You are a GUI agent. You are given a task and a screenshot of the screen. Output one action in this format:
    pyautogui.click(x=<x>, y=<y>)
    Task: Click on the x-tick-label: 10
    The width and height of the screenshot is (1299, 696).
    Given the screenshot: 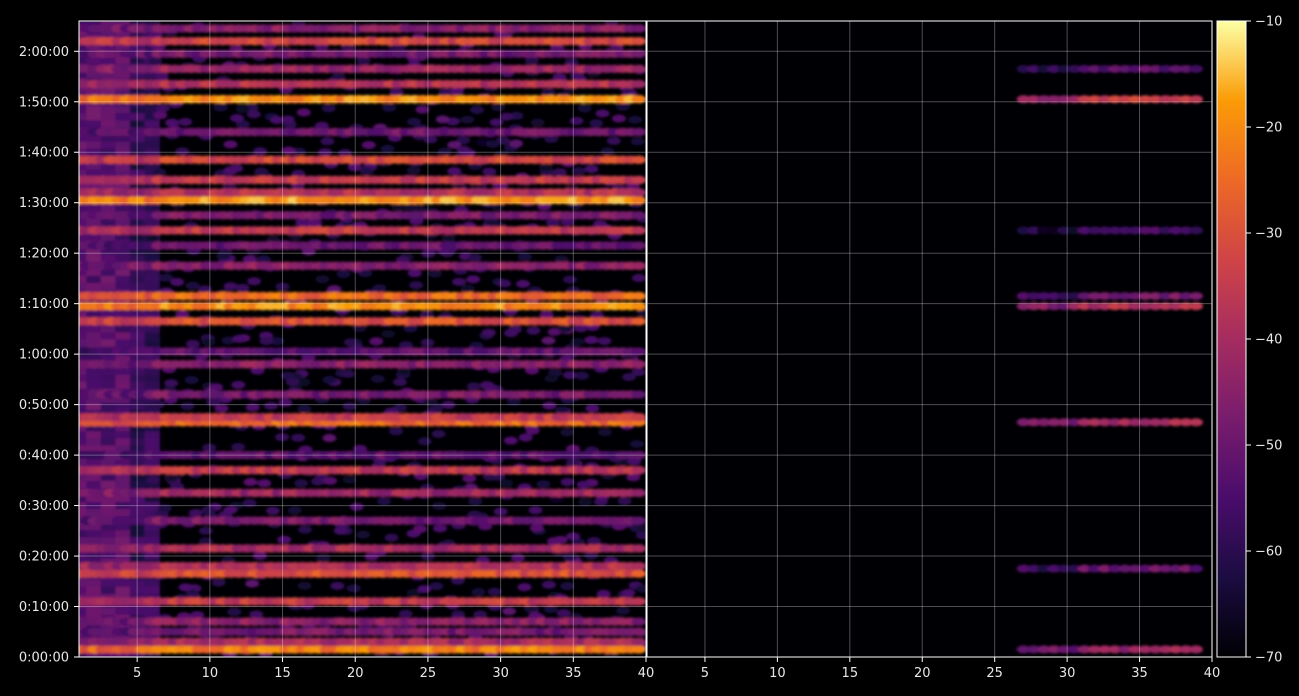 What is the action you would take?
    pyautogui.click(x=777, y=673)
    